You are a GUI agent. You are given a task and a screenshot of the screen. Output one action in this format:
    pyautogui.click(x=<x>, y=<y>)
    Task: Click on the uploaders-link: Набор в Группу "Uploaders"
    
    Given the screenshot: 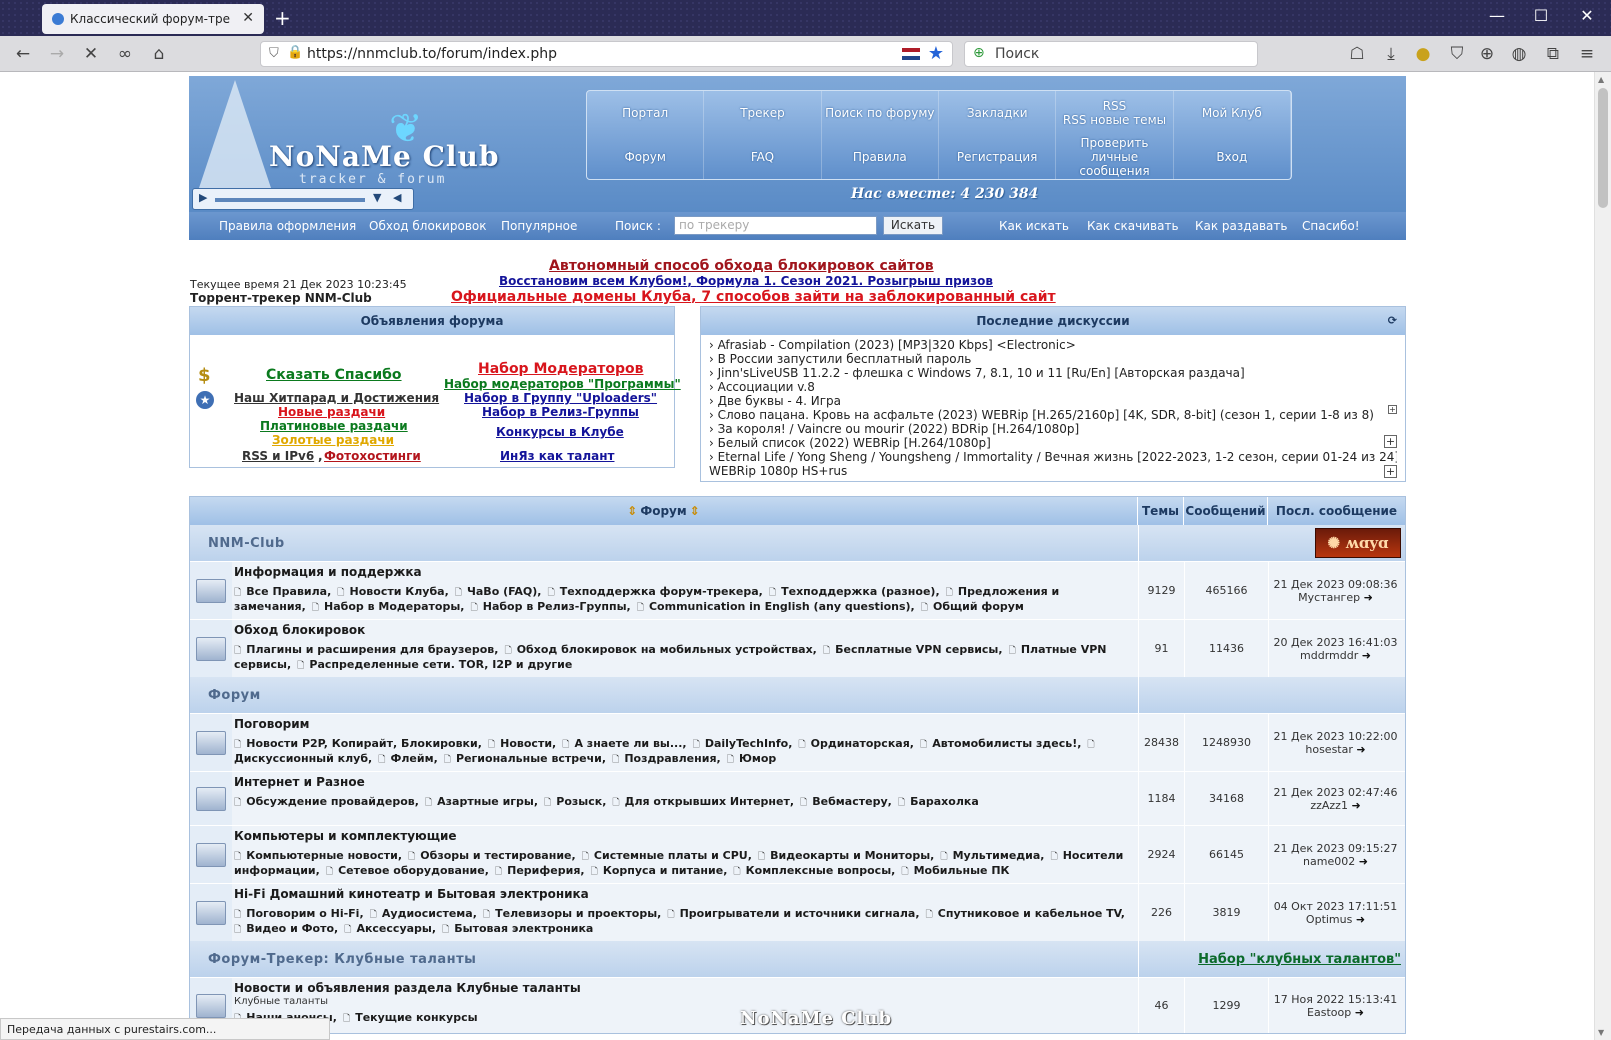 What is the action you would take?
    pyautogui.click(x=560, y=398)
    